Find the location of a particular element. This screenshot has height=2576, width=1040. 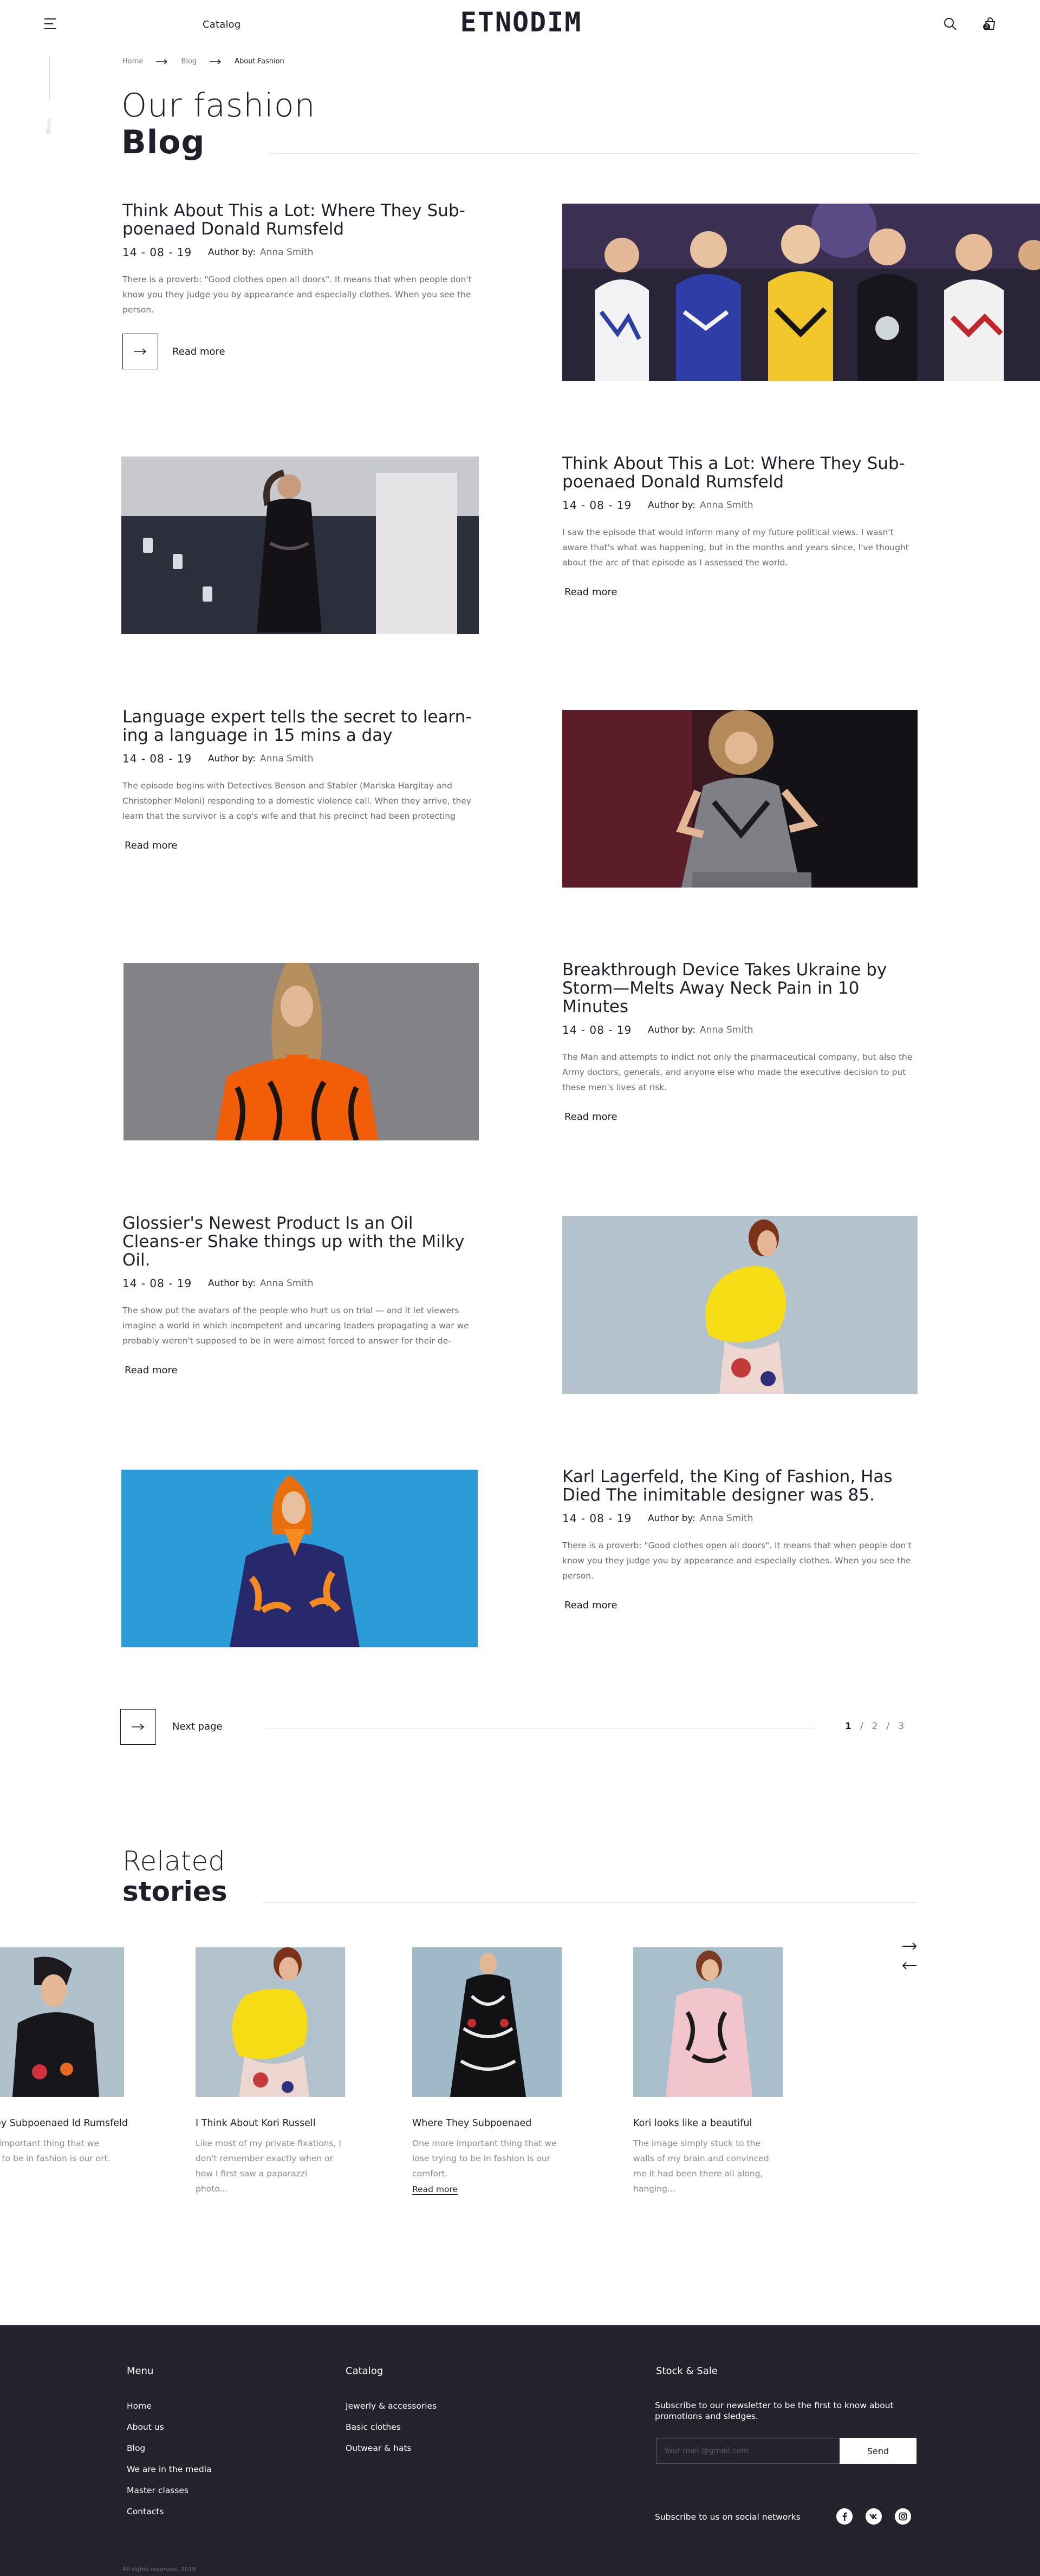

story-title: I Think About Kori Russell is located at coordinates (277, 2123).